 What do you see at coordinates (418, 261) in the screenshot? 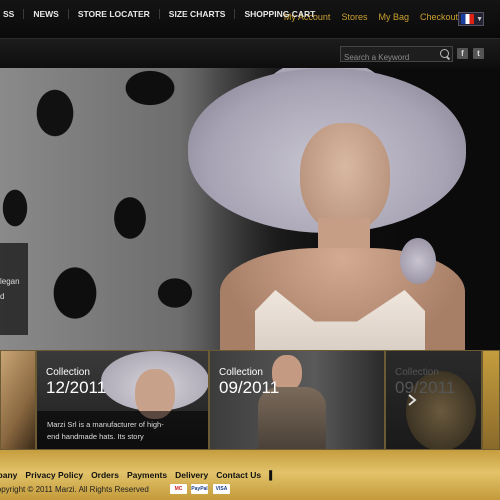
I see `flower-corsage` at bounding box center [418, 261].